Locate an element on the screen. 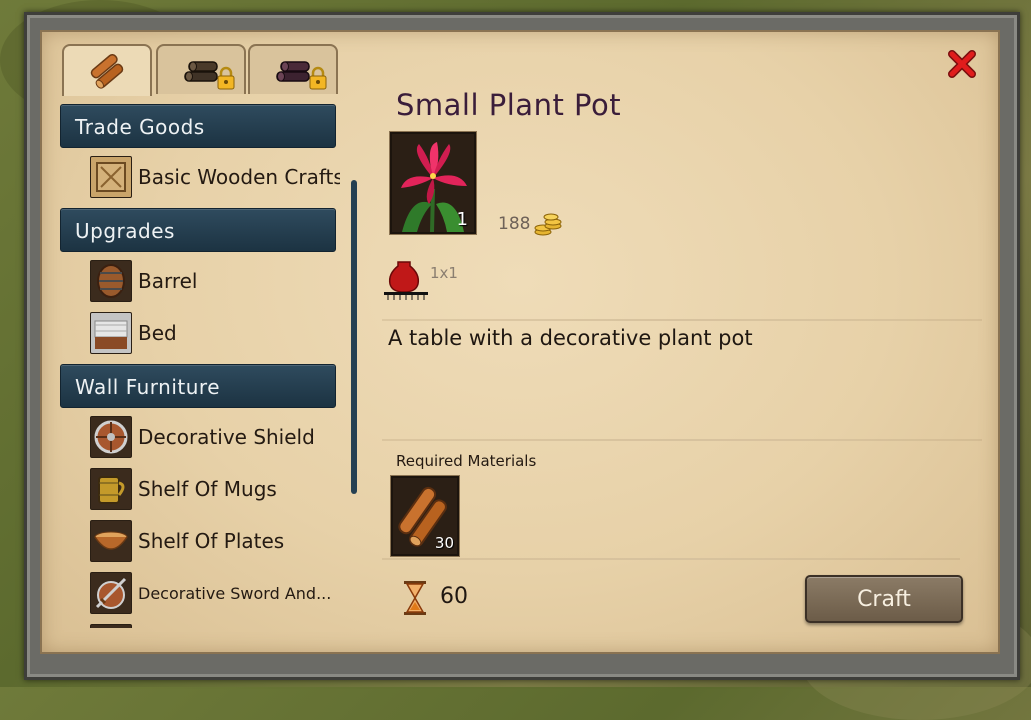 The height and width of the screenshot is (720, 1031). category-upgrades: Upgrades is located at coordinates (198, 230).